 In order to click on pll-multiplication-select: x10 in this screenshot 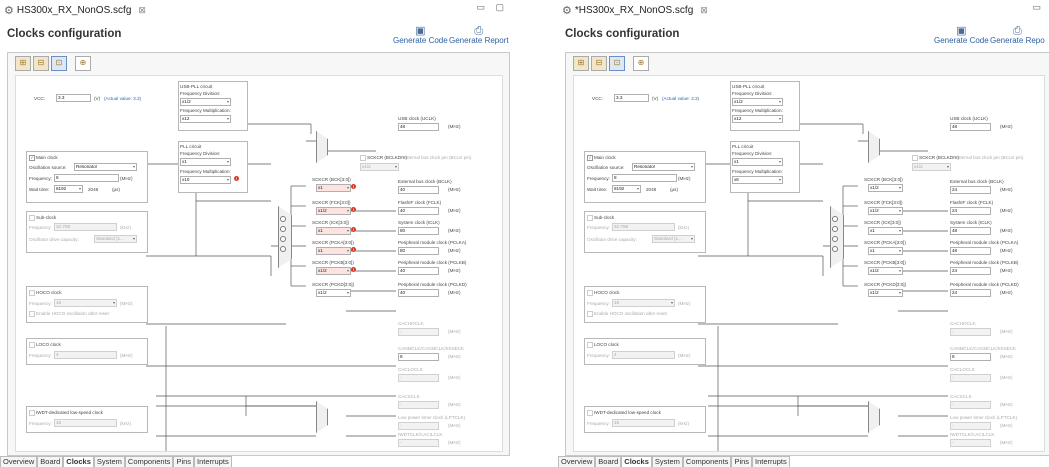, I will do `click(205, 180)`.